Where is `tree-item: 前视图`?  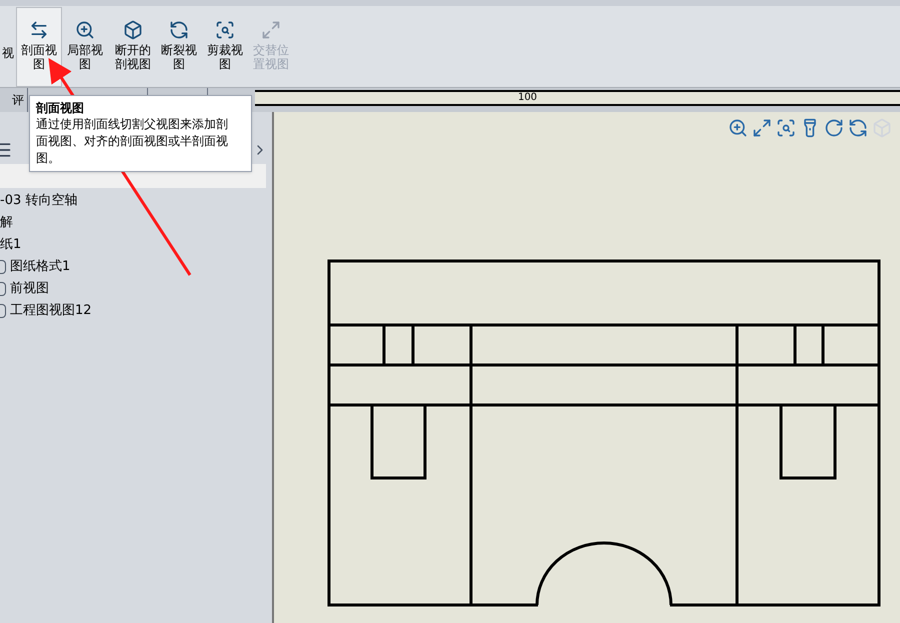 tree-item: 前视图 is located at coordinates (29, 289).